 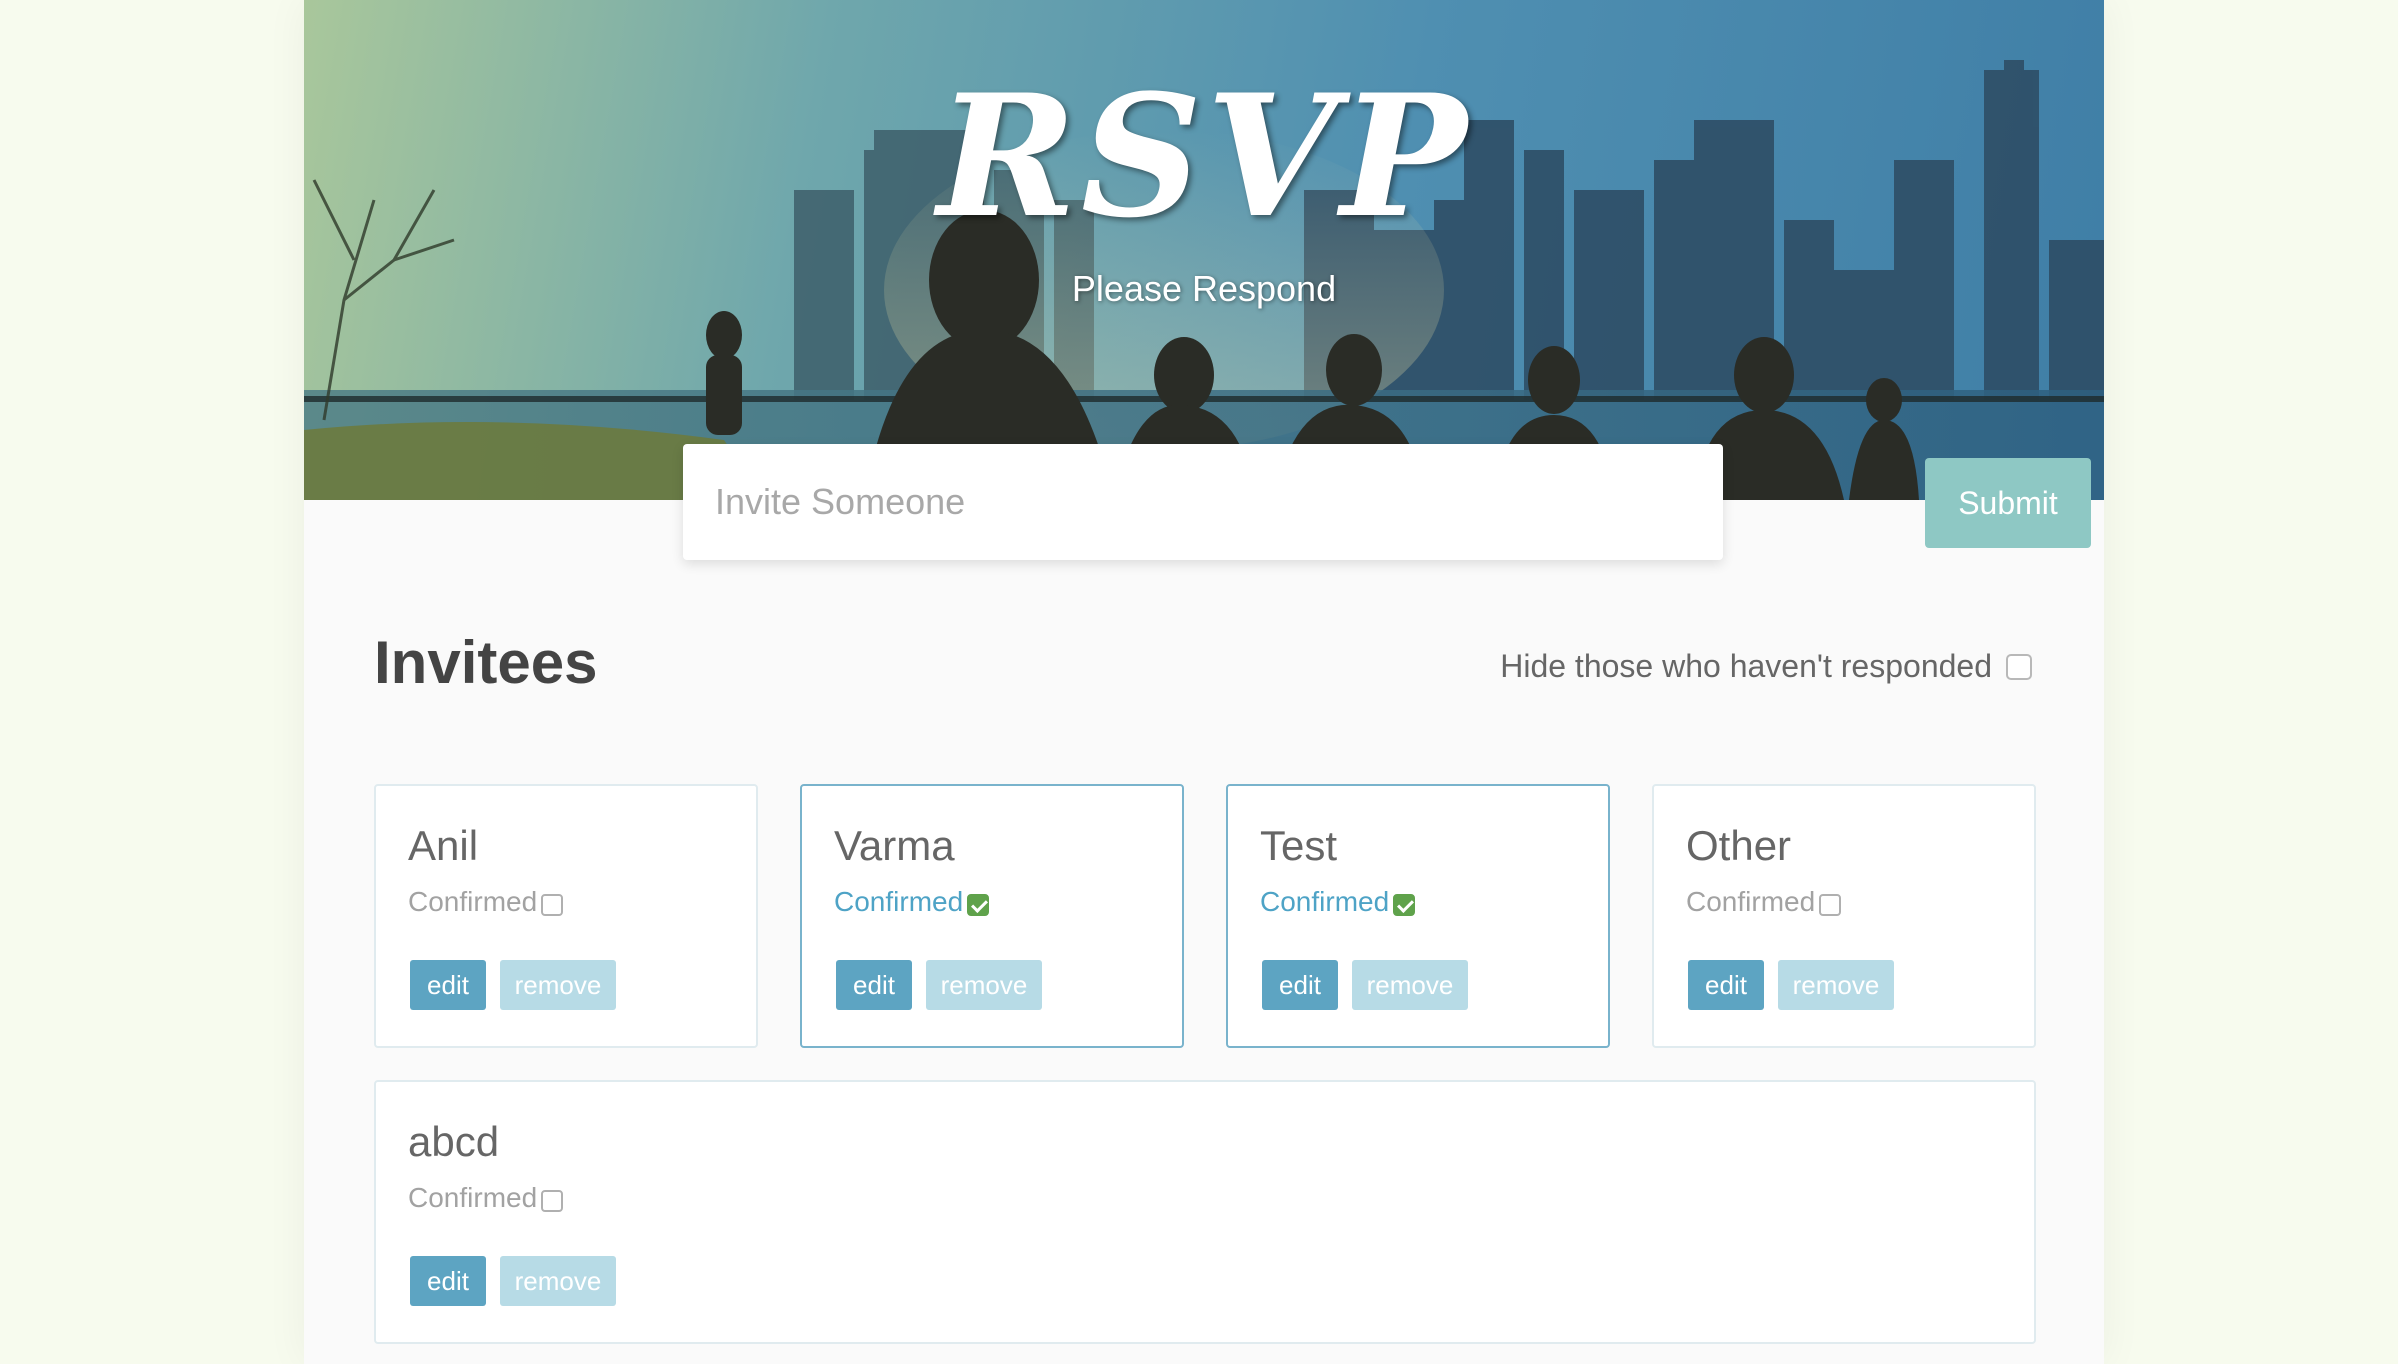 I want to click on invitee-card: Anil Confirmed edit remove, so click(x=566, y=916).